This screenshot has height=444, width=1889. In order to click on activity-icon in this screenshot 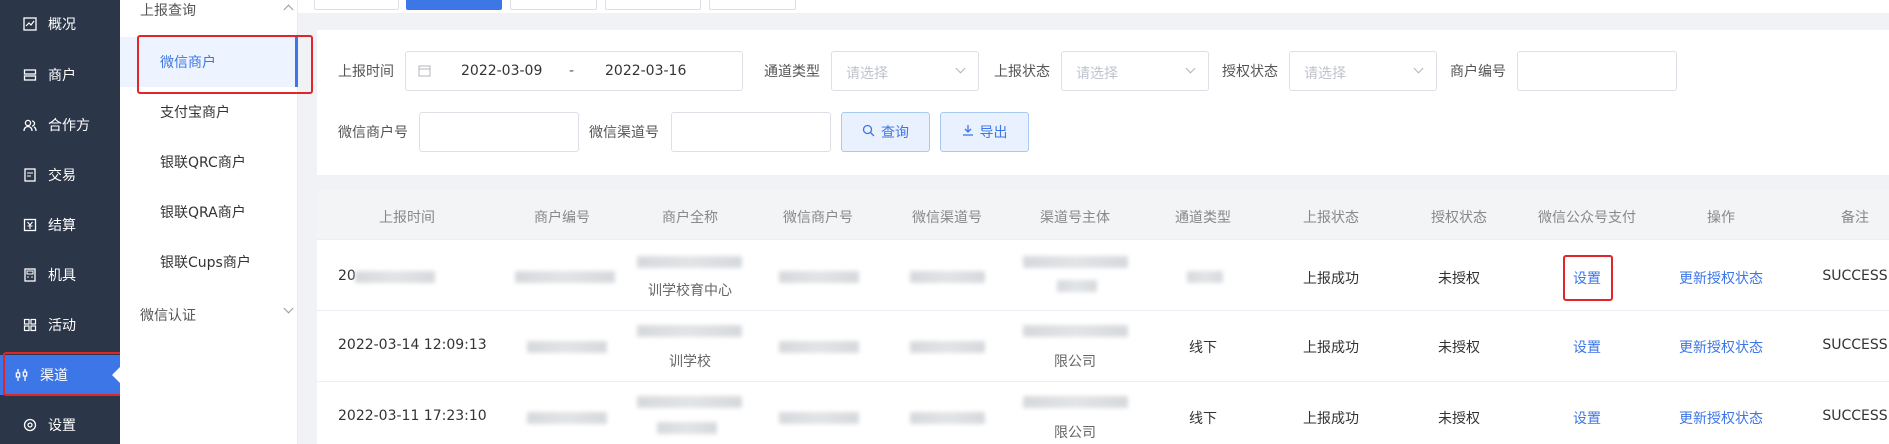, I will do `click(30, 325)`.